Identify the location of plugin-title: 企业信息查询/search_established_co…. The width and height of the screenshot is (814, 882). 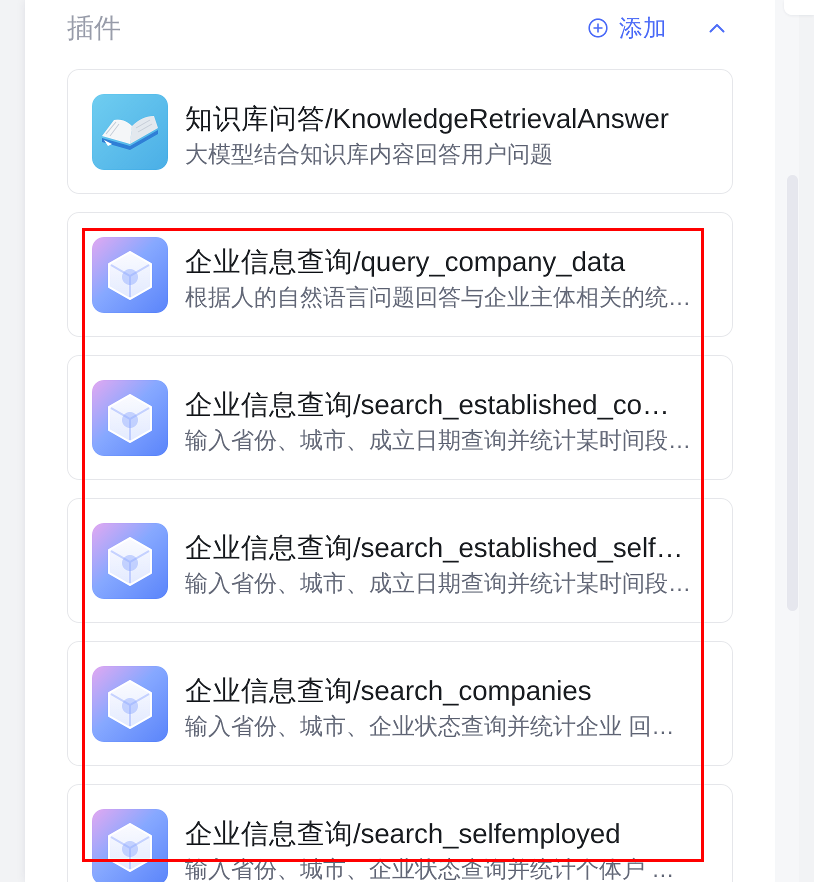
(427, 405).